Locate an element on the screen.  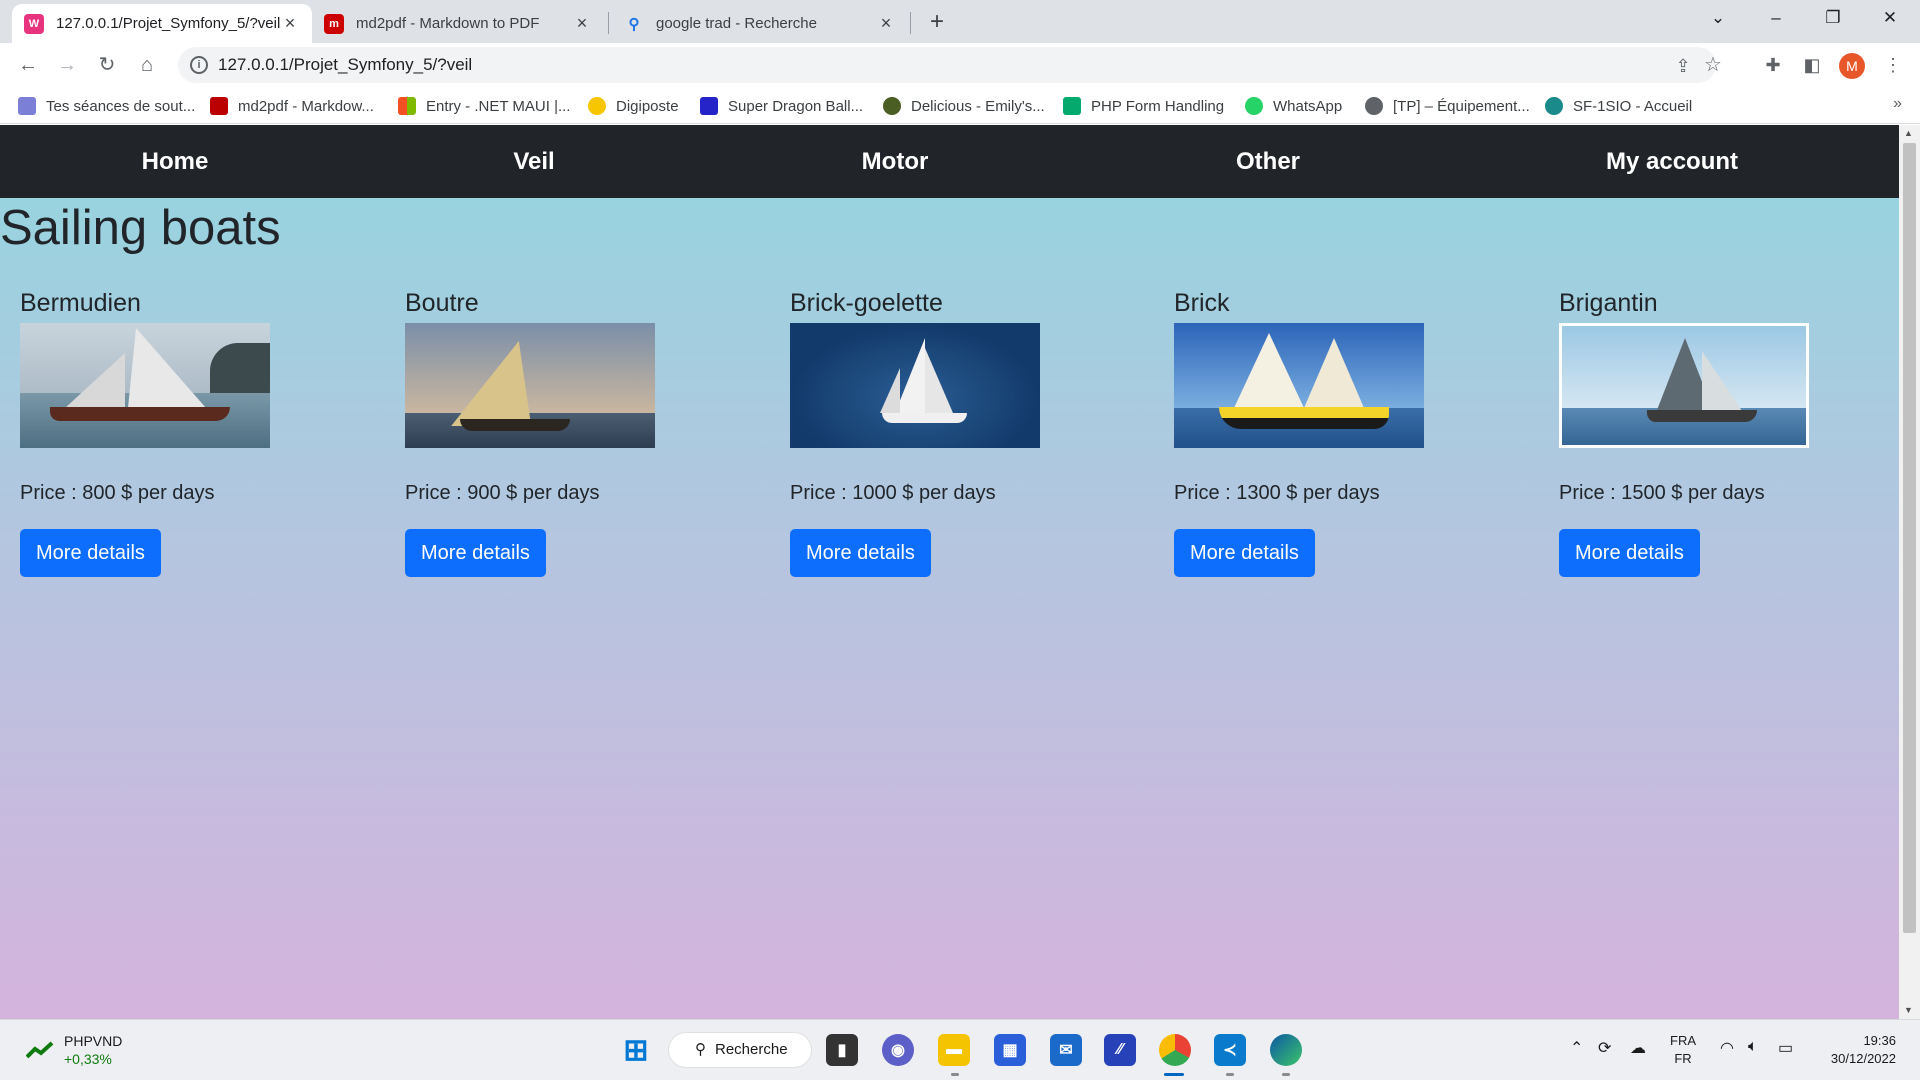
boat-price: Price : 1000 $ per days is located at coordinates (893, 493).